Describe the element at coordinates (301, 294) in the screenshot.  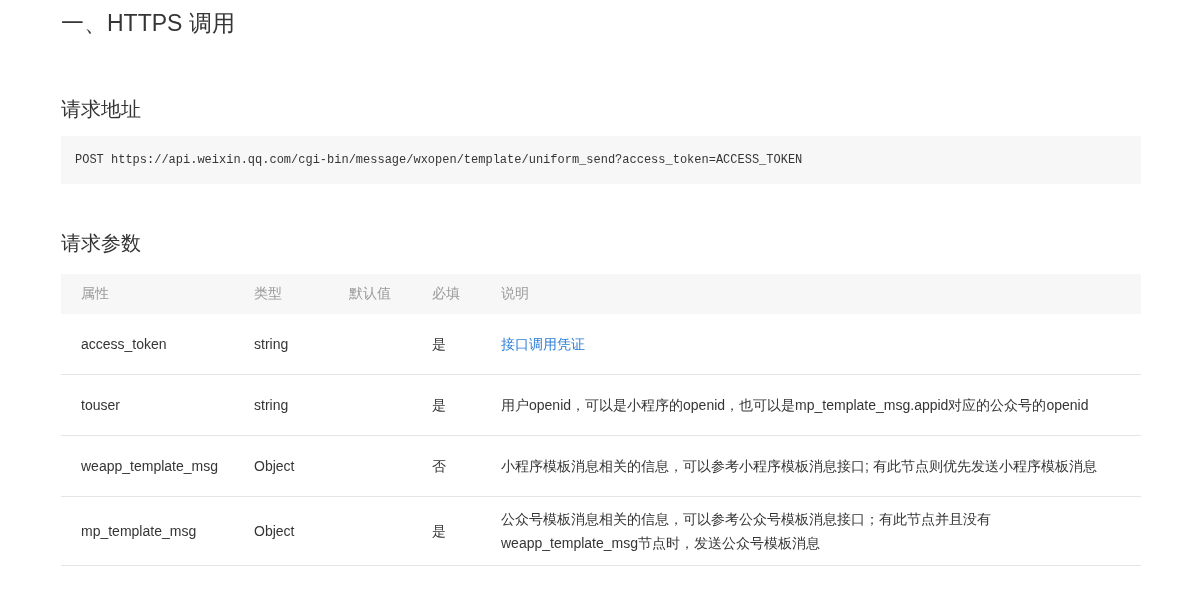
I see `column-header: 类型` at that location.